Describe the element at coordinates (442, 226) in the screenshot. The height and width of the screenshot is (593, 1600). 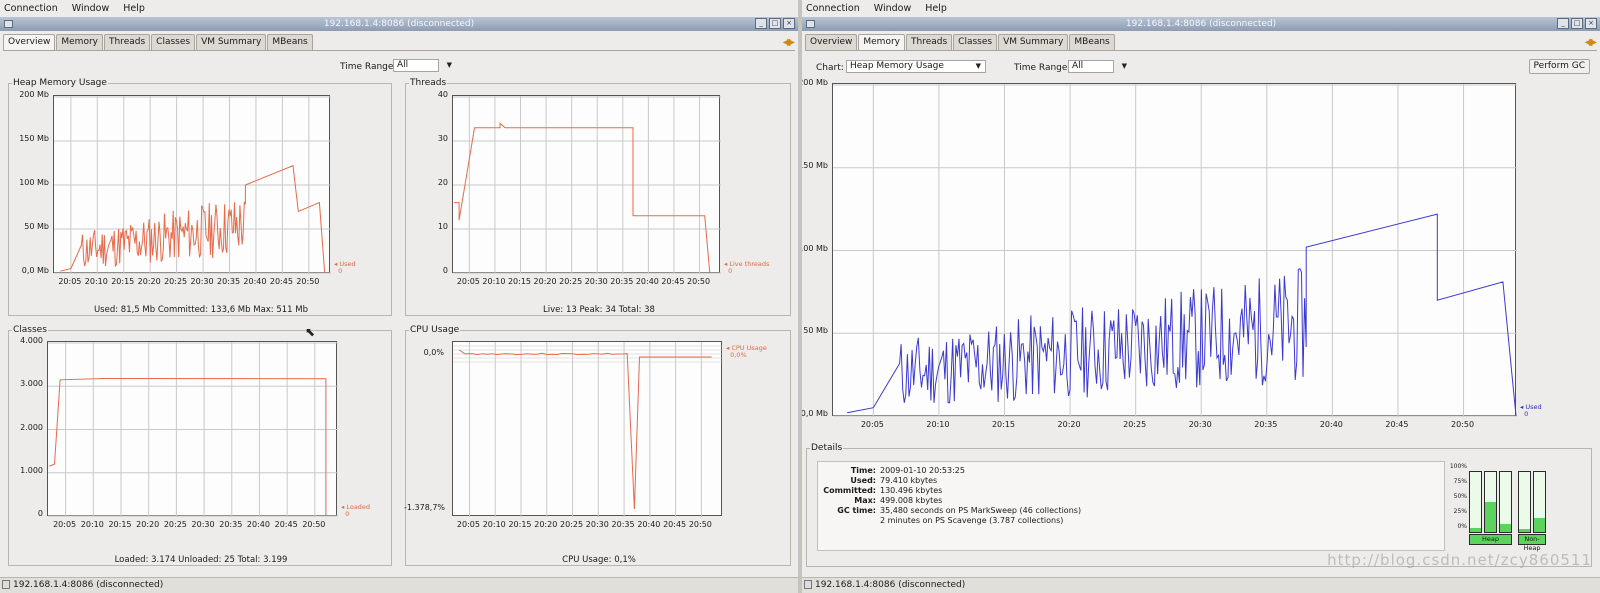
I see `y-tick-label: 10` at that location.